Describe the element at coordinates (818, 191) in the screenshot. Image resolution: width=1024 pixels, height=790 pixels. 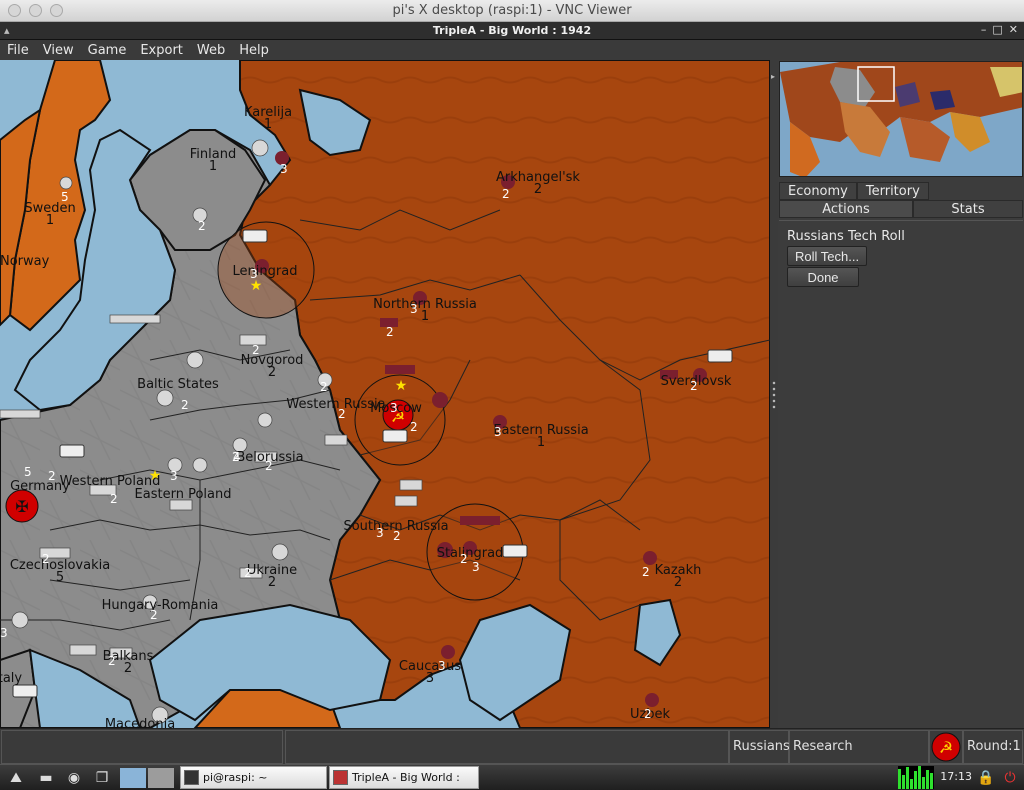
I see `tab-economy: Economy` at that location.